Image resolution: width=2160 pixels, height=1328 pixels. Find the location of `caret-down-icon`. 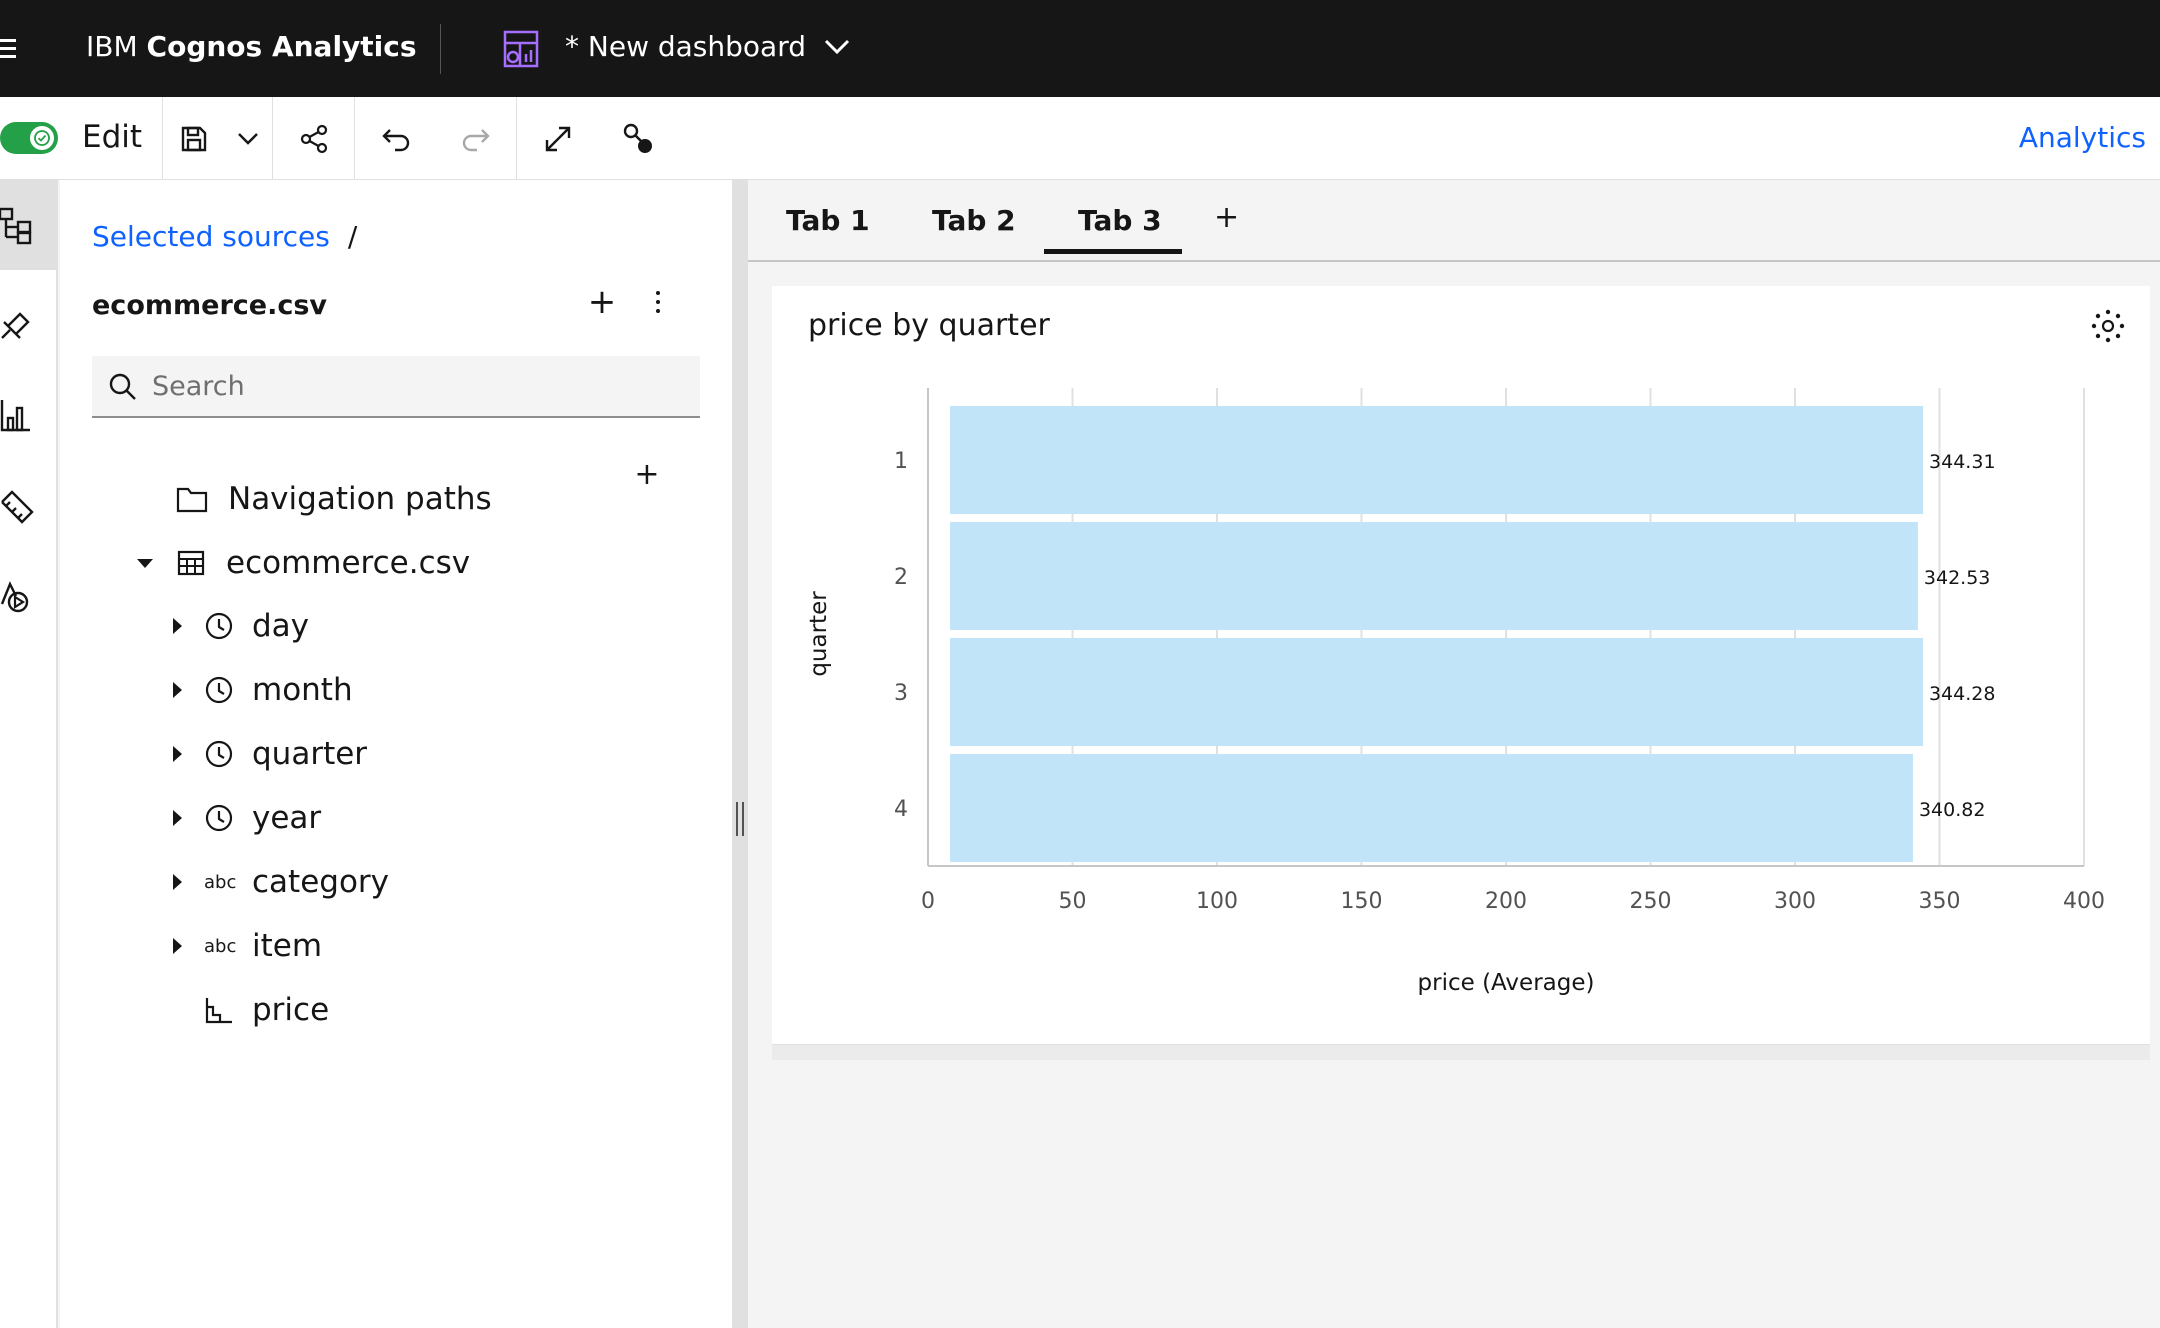

caret-down-icon is located at coordinates (145, 563).